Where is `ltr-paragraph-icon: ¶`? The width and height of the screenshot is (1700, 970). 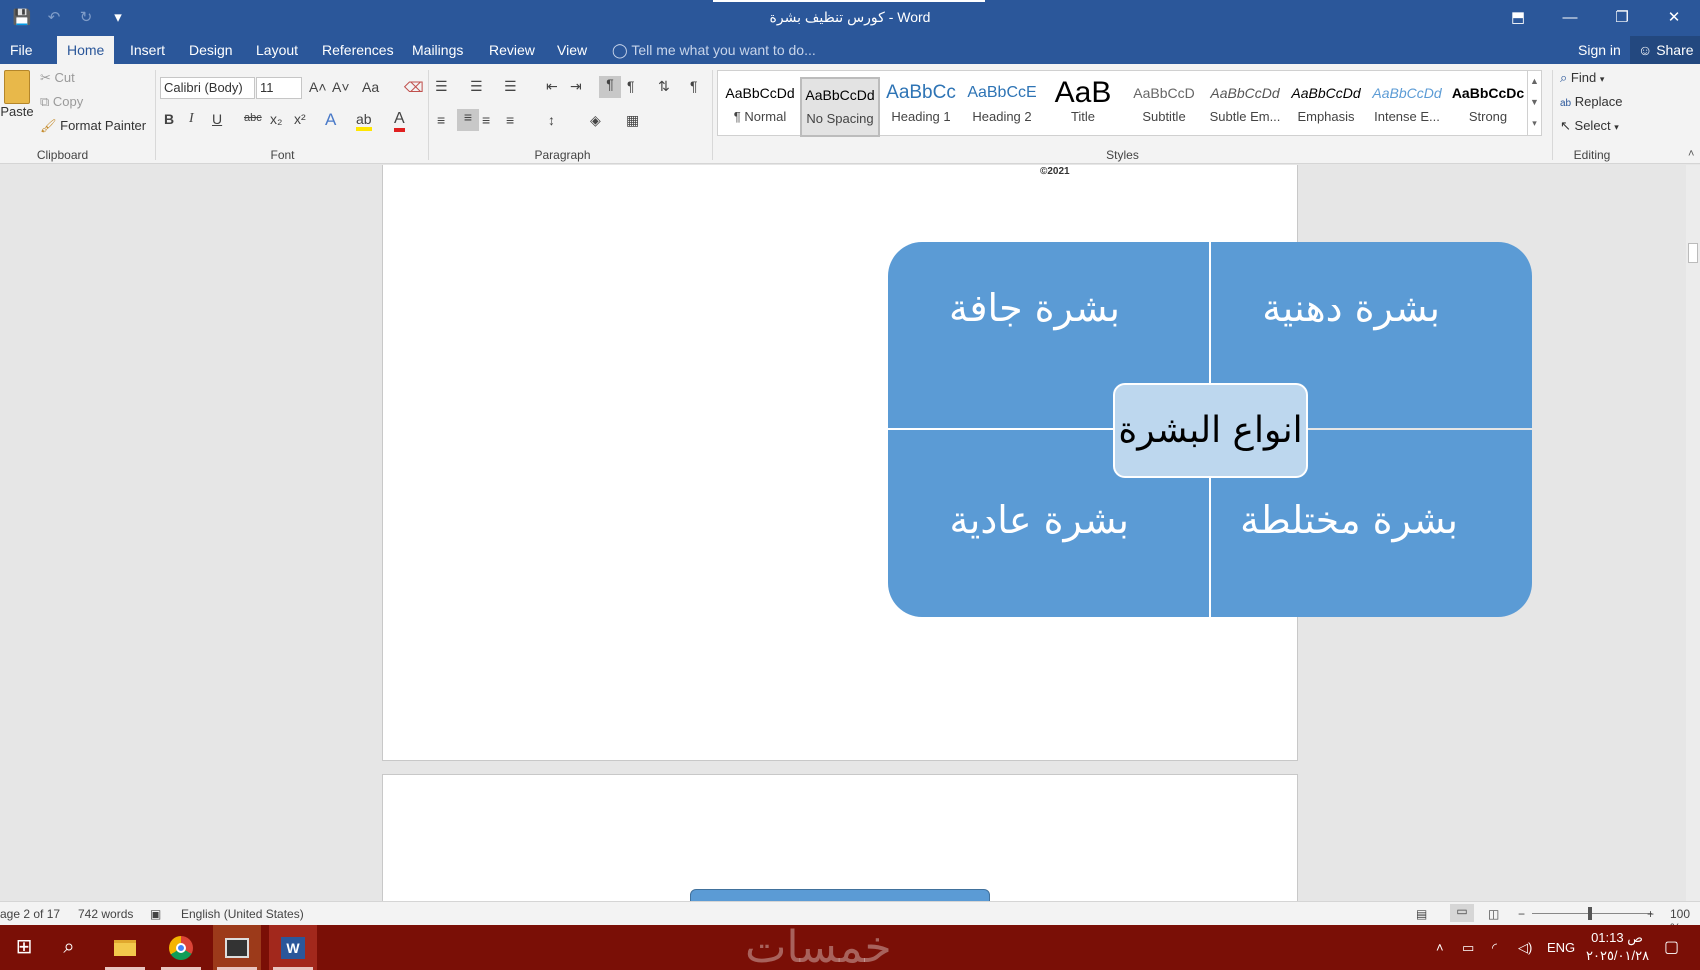
ltr-paragraph-icon: ¶ is located at coordinates (631, 86).